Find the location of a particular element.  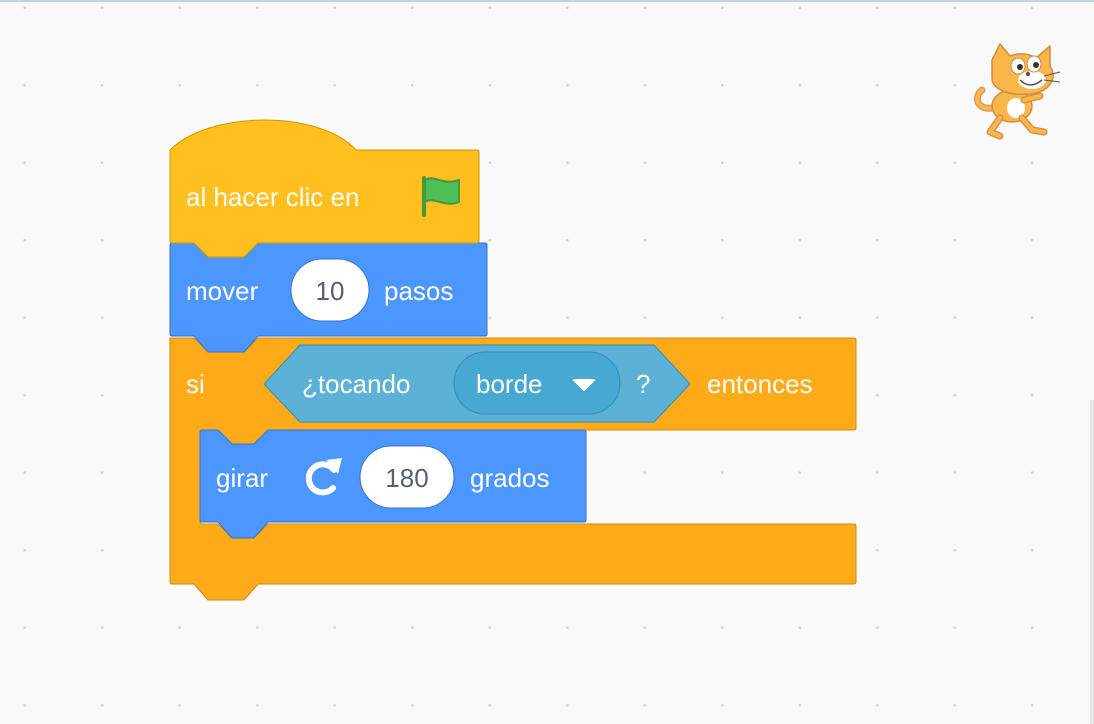

turn-label: girar is located at coordinates (242, 478).